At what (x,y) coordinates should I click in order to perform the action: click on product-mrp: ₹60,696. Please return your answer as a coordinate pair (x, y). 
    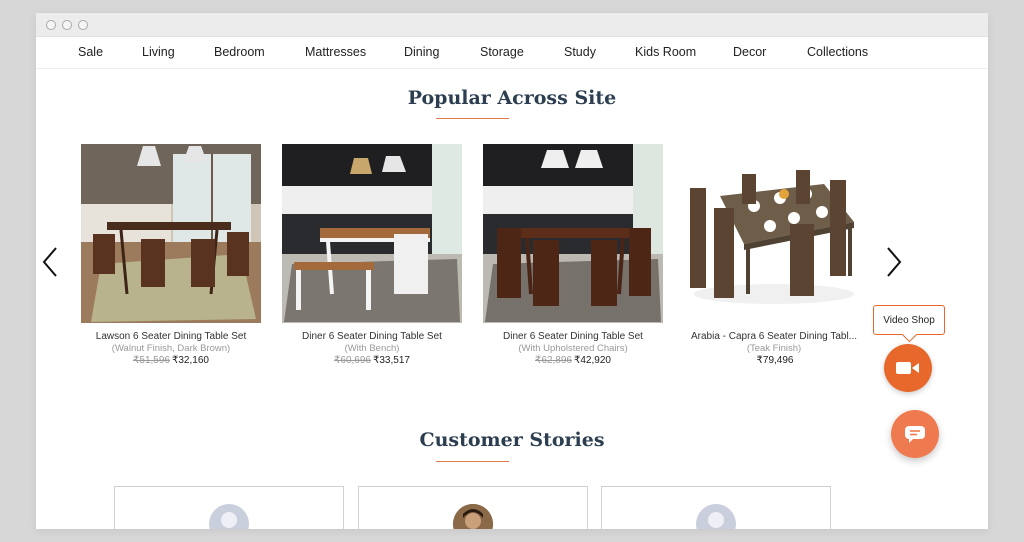
    Looking at the image, I should click on (352, 360).